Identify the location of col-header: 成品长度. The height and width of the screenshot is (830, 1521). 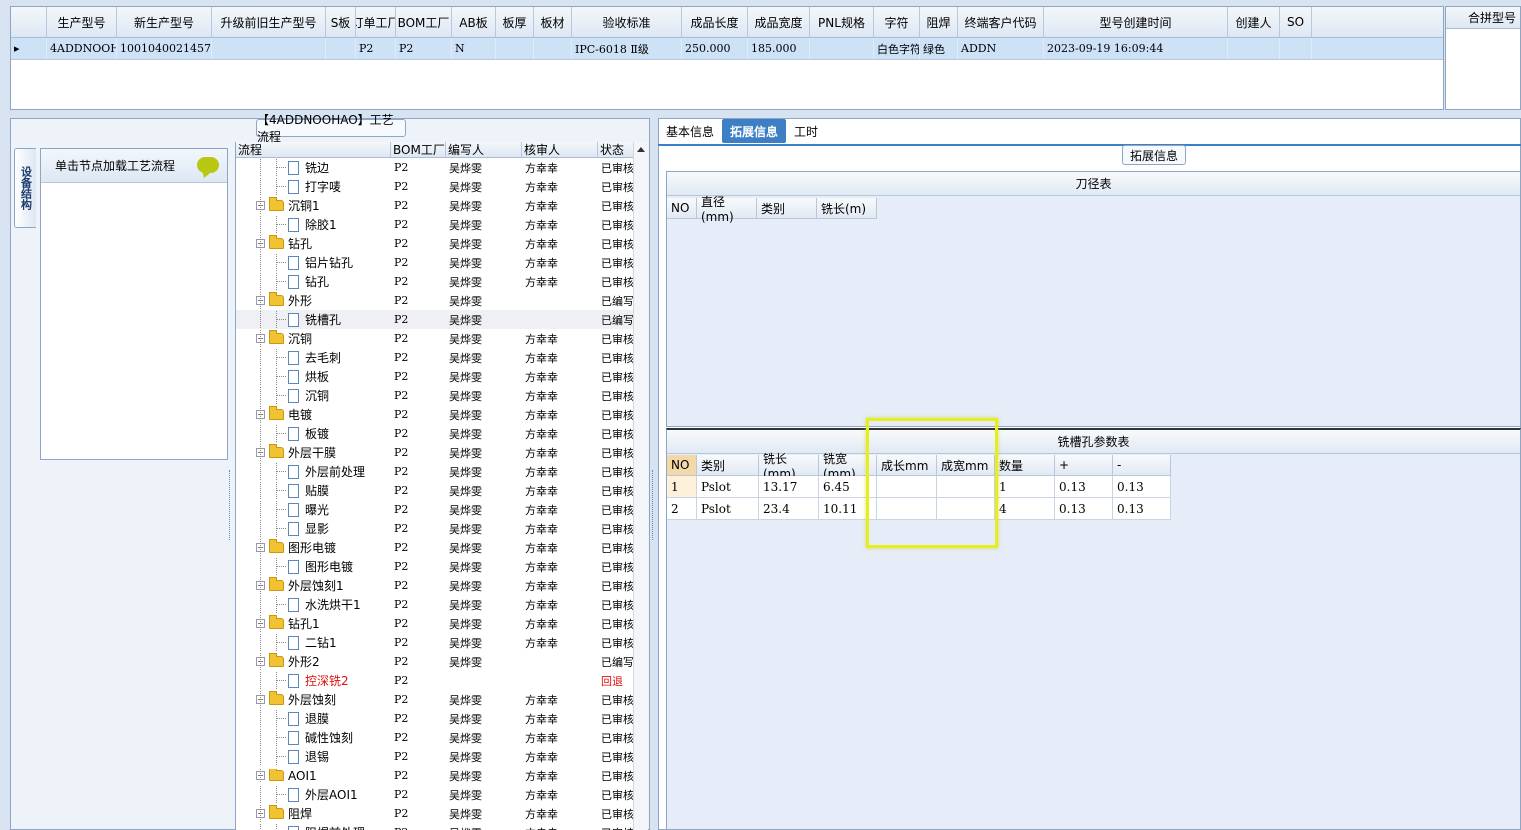
(715, 22).